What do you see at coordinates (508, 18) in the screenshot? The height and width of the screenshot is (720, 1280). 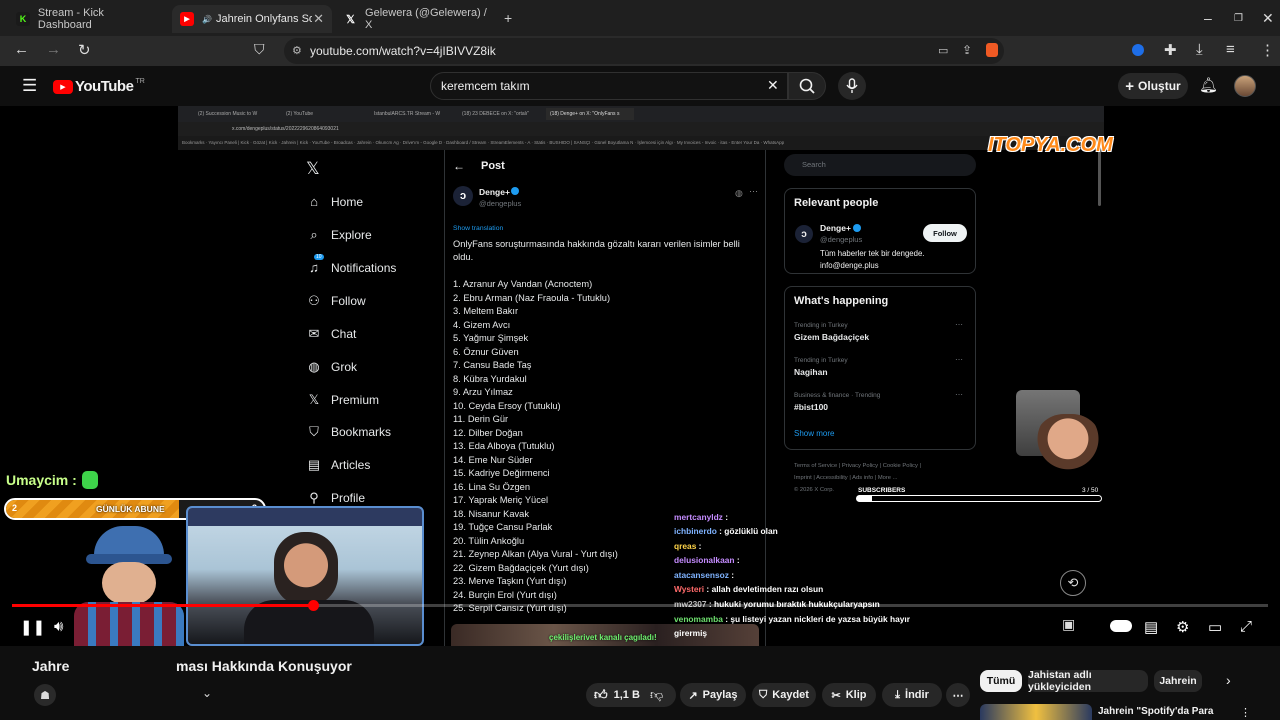 I see `new-tab-button: +` at bounding box center [508, 18].